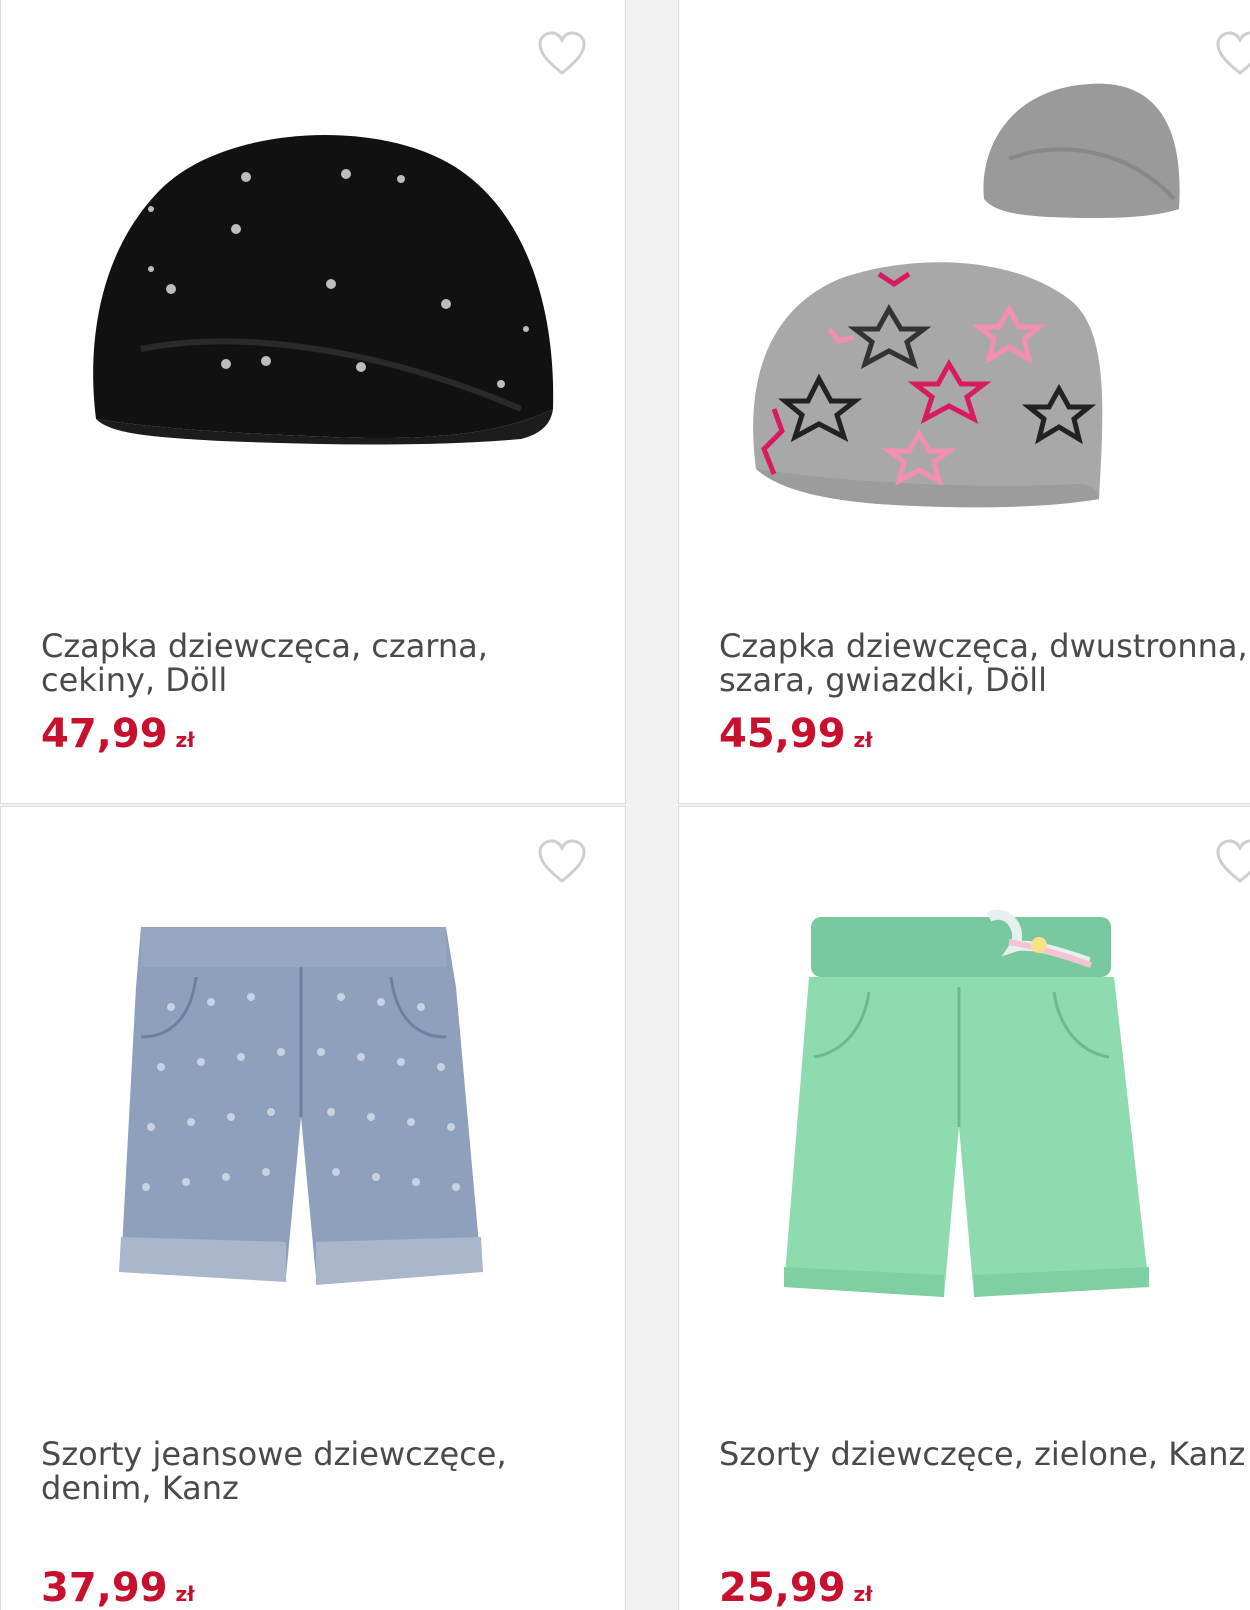  Describe the element at coordinates (323, 663) in the screenshot. I see `product-title: Czapka dziewczęca, czarna, cekiny, Döll` at that location.